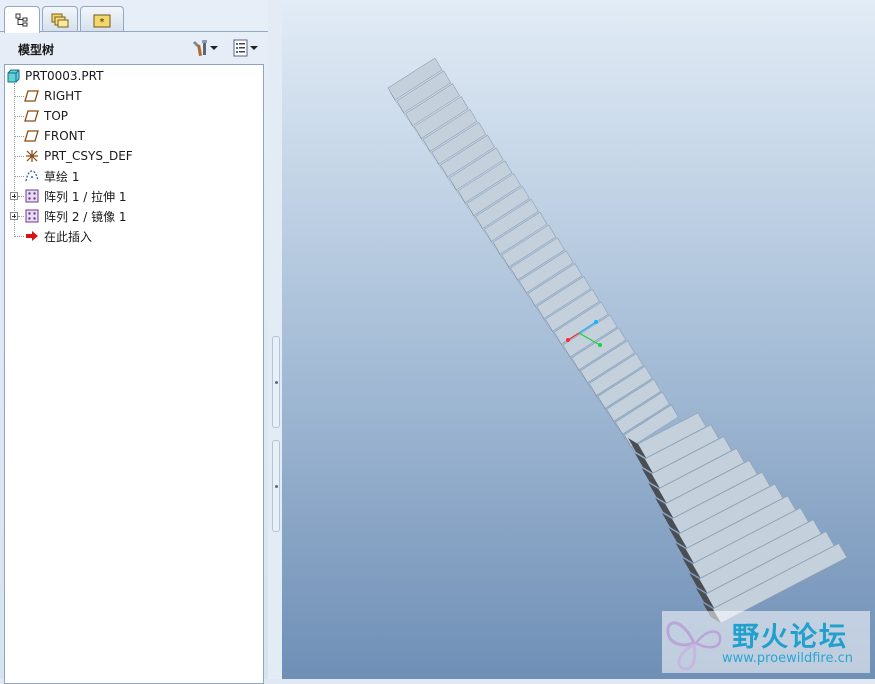 The image size is (875, 684). I want to click on coordinate-system-icon, so click(32, 156).